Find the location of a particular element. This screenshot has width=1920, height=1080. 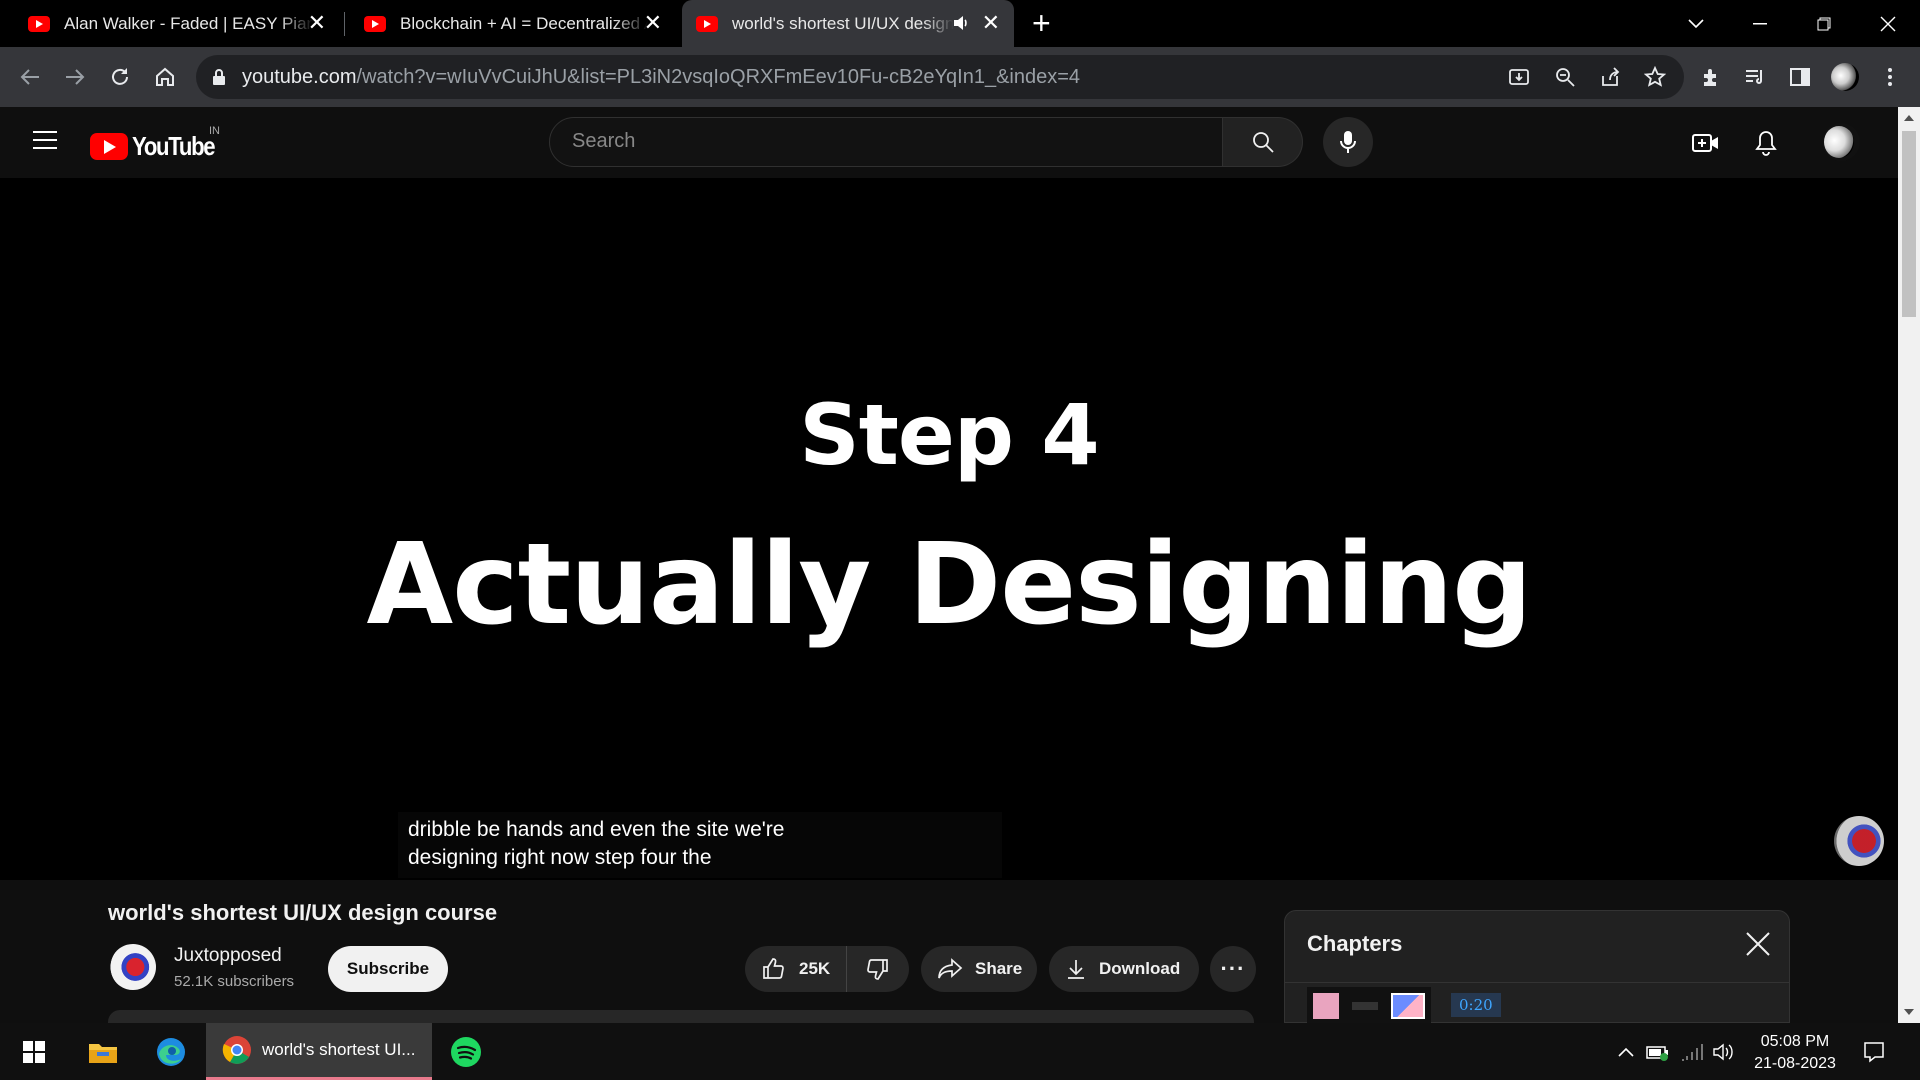

search-button is located at coordinates (1263, 142).